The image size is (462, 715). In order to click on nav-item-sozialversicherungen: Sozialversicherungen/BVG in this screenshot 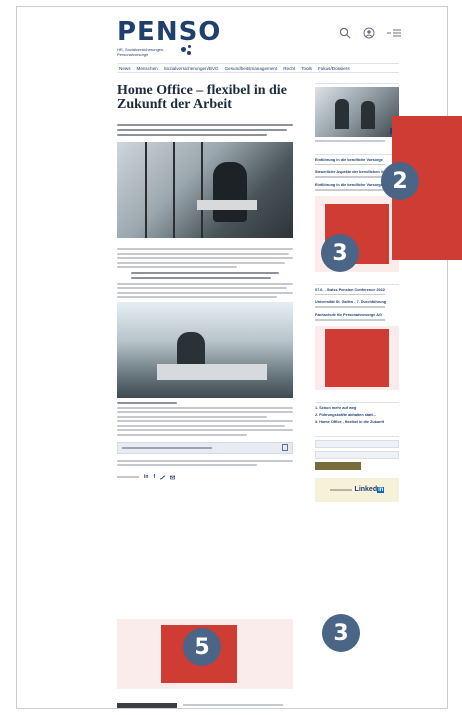, I will do `click(191, 68)`.